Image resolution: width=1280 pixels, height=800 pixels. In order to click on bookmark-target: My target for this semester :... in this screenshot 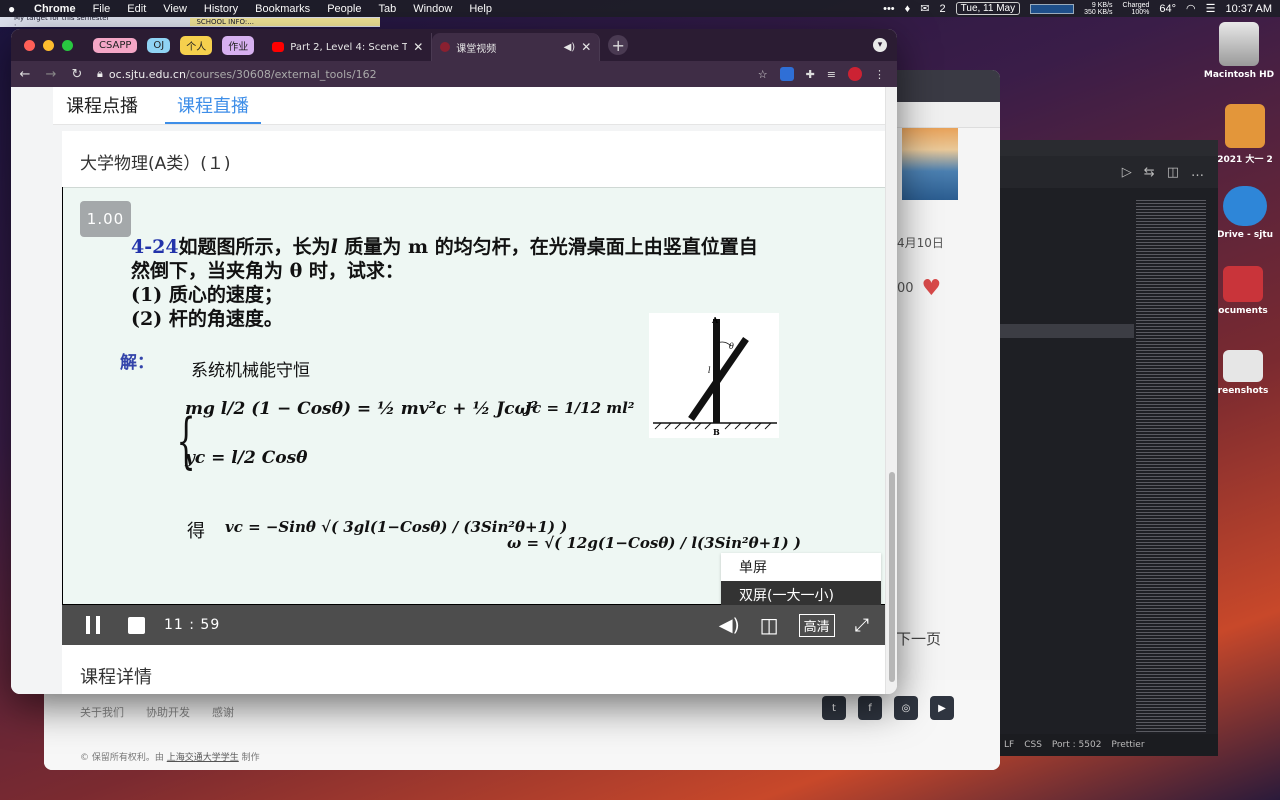, I will do `click(60, 22)`.